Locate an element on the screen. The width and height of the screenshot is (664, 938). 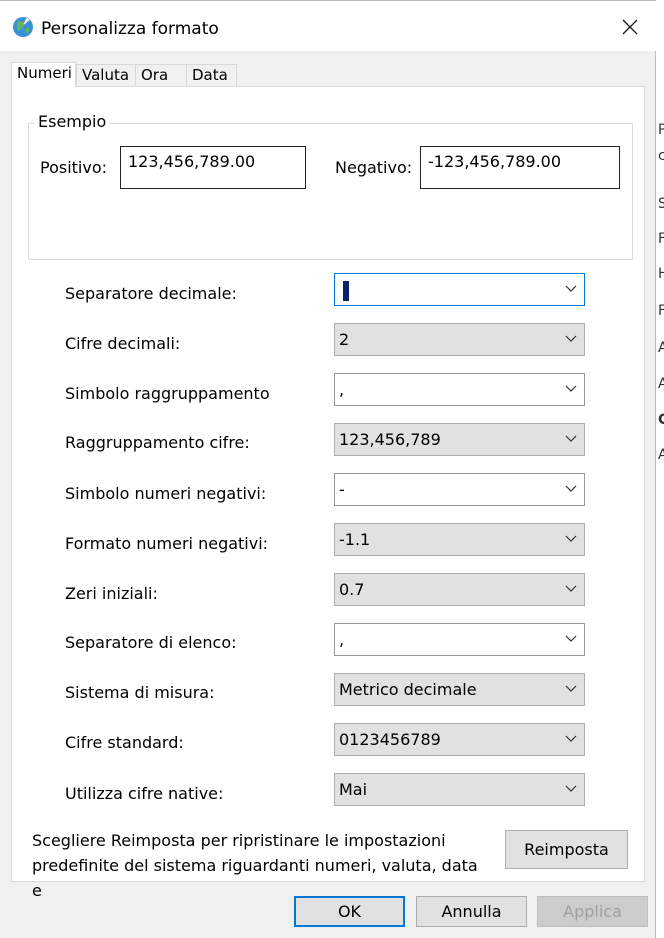
reset-button: Reimposta is located at coordinates (566, 849).